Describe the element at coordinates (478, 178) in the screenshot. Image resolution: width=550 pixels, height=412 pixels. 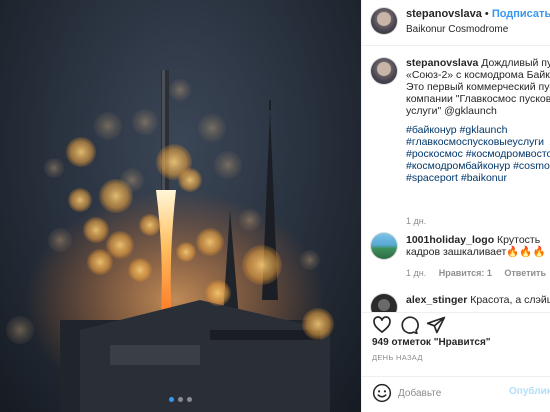
I see `hashtag-line: #spaceport #baikonur` at that location.